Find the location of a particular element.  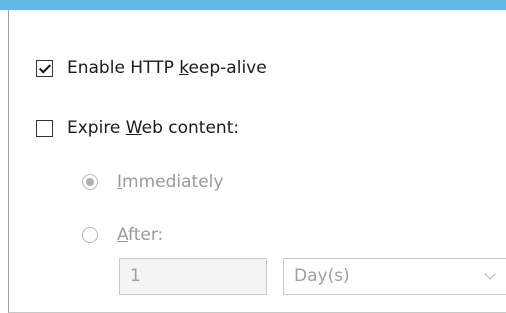

after-unit-value: Day(s) is located at coordinates (322, 276).